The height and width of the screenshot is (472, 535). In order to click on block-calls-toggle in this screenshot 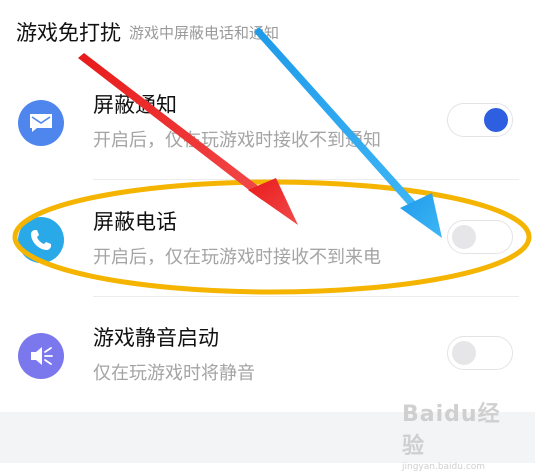, I will do `click(480, 237)`.